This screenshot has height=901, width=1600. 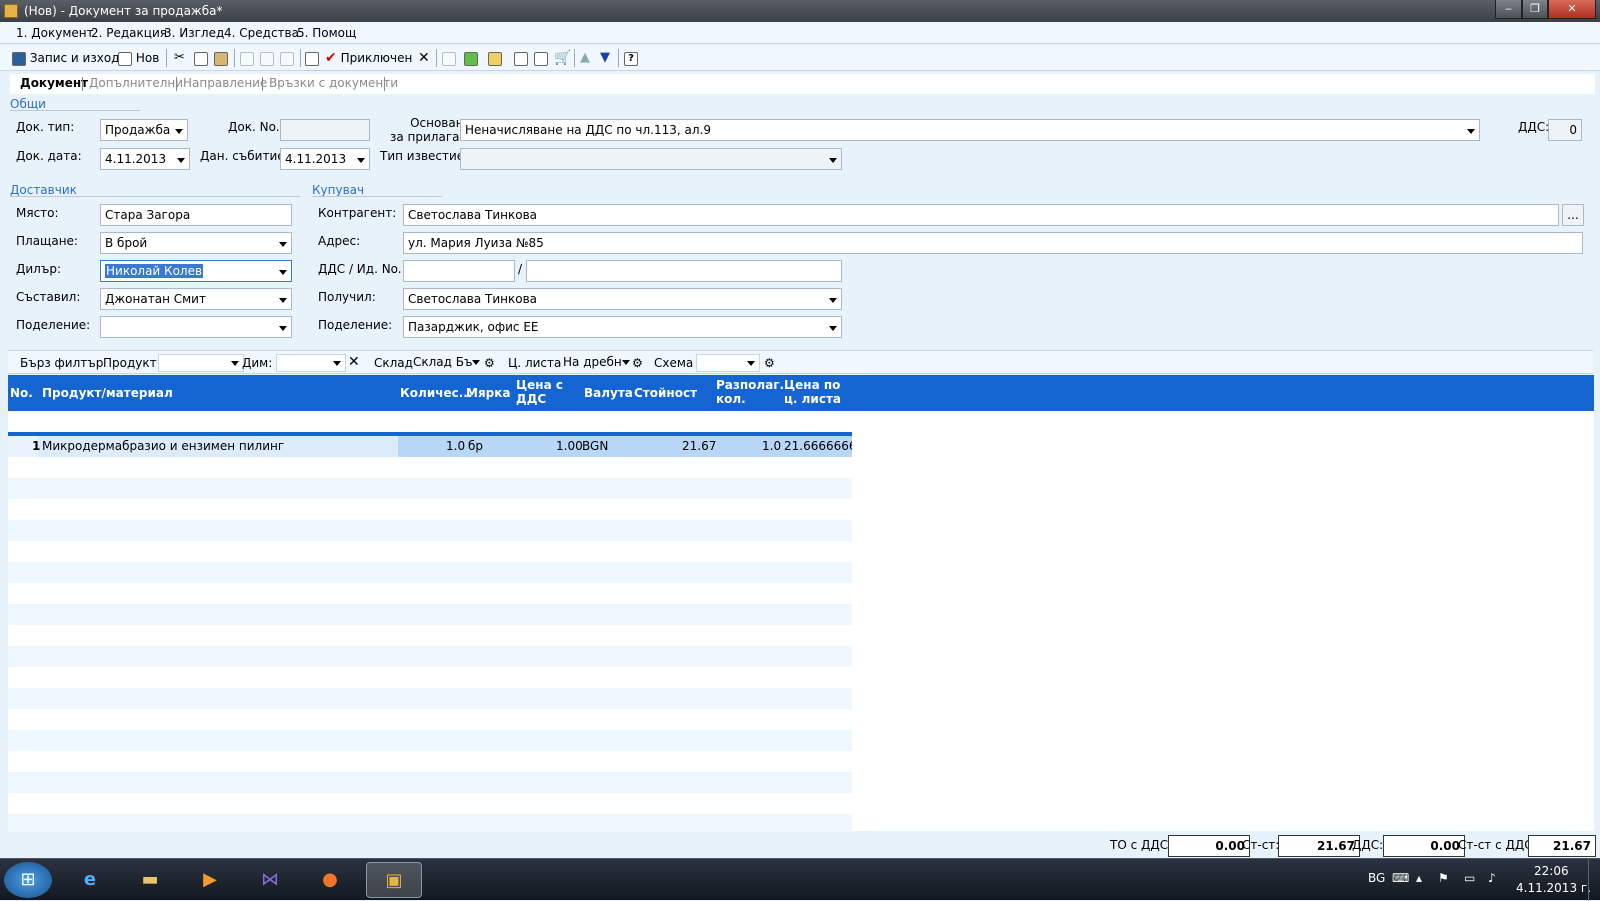 What do you see at coordinates (196, 299) in the screenshot?
I see `composed-by-select: Джонатан Смит` at bounding box center [196, 299].